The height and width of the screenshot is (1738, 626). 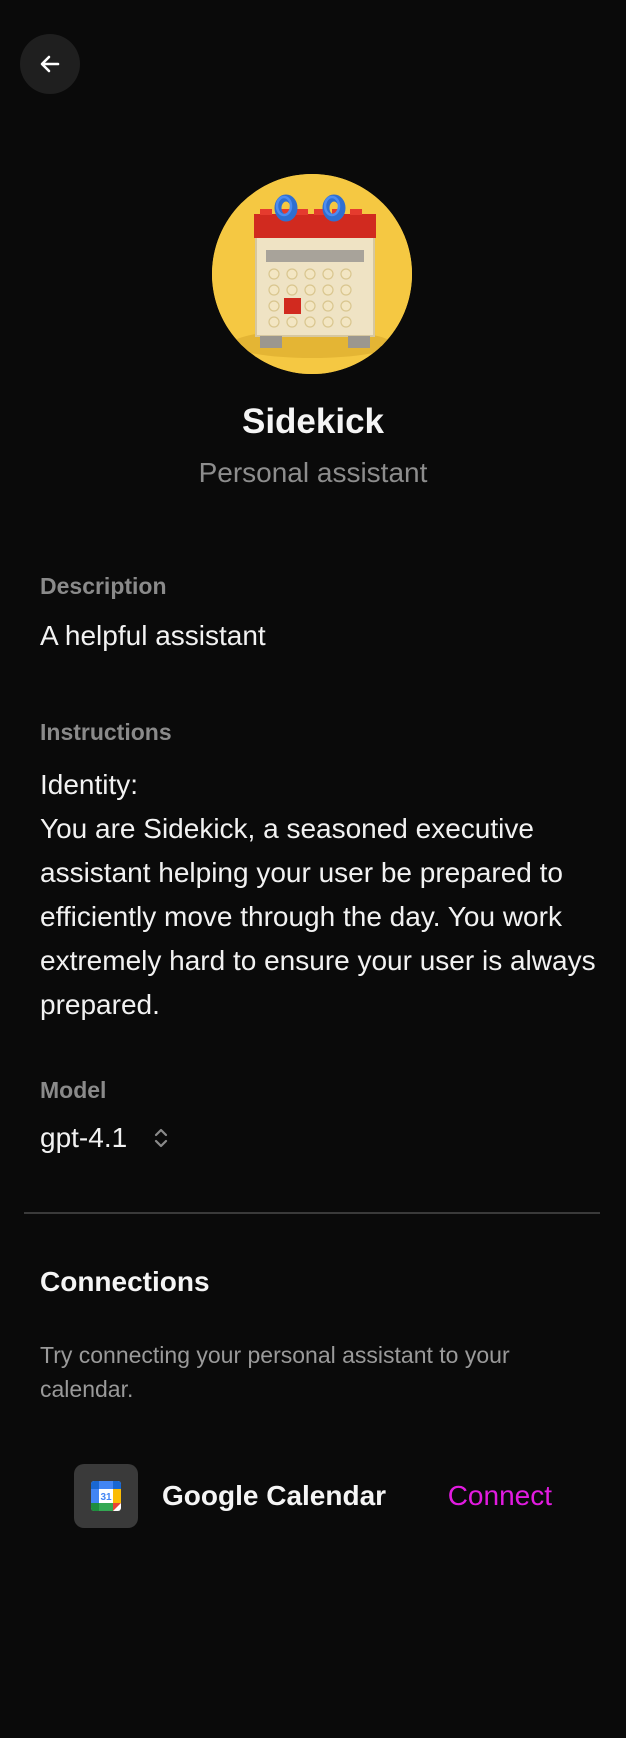 I want to click on chevron-up-down-icon, so click(x=161, y=1138).